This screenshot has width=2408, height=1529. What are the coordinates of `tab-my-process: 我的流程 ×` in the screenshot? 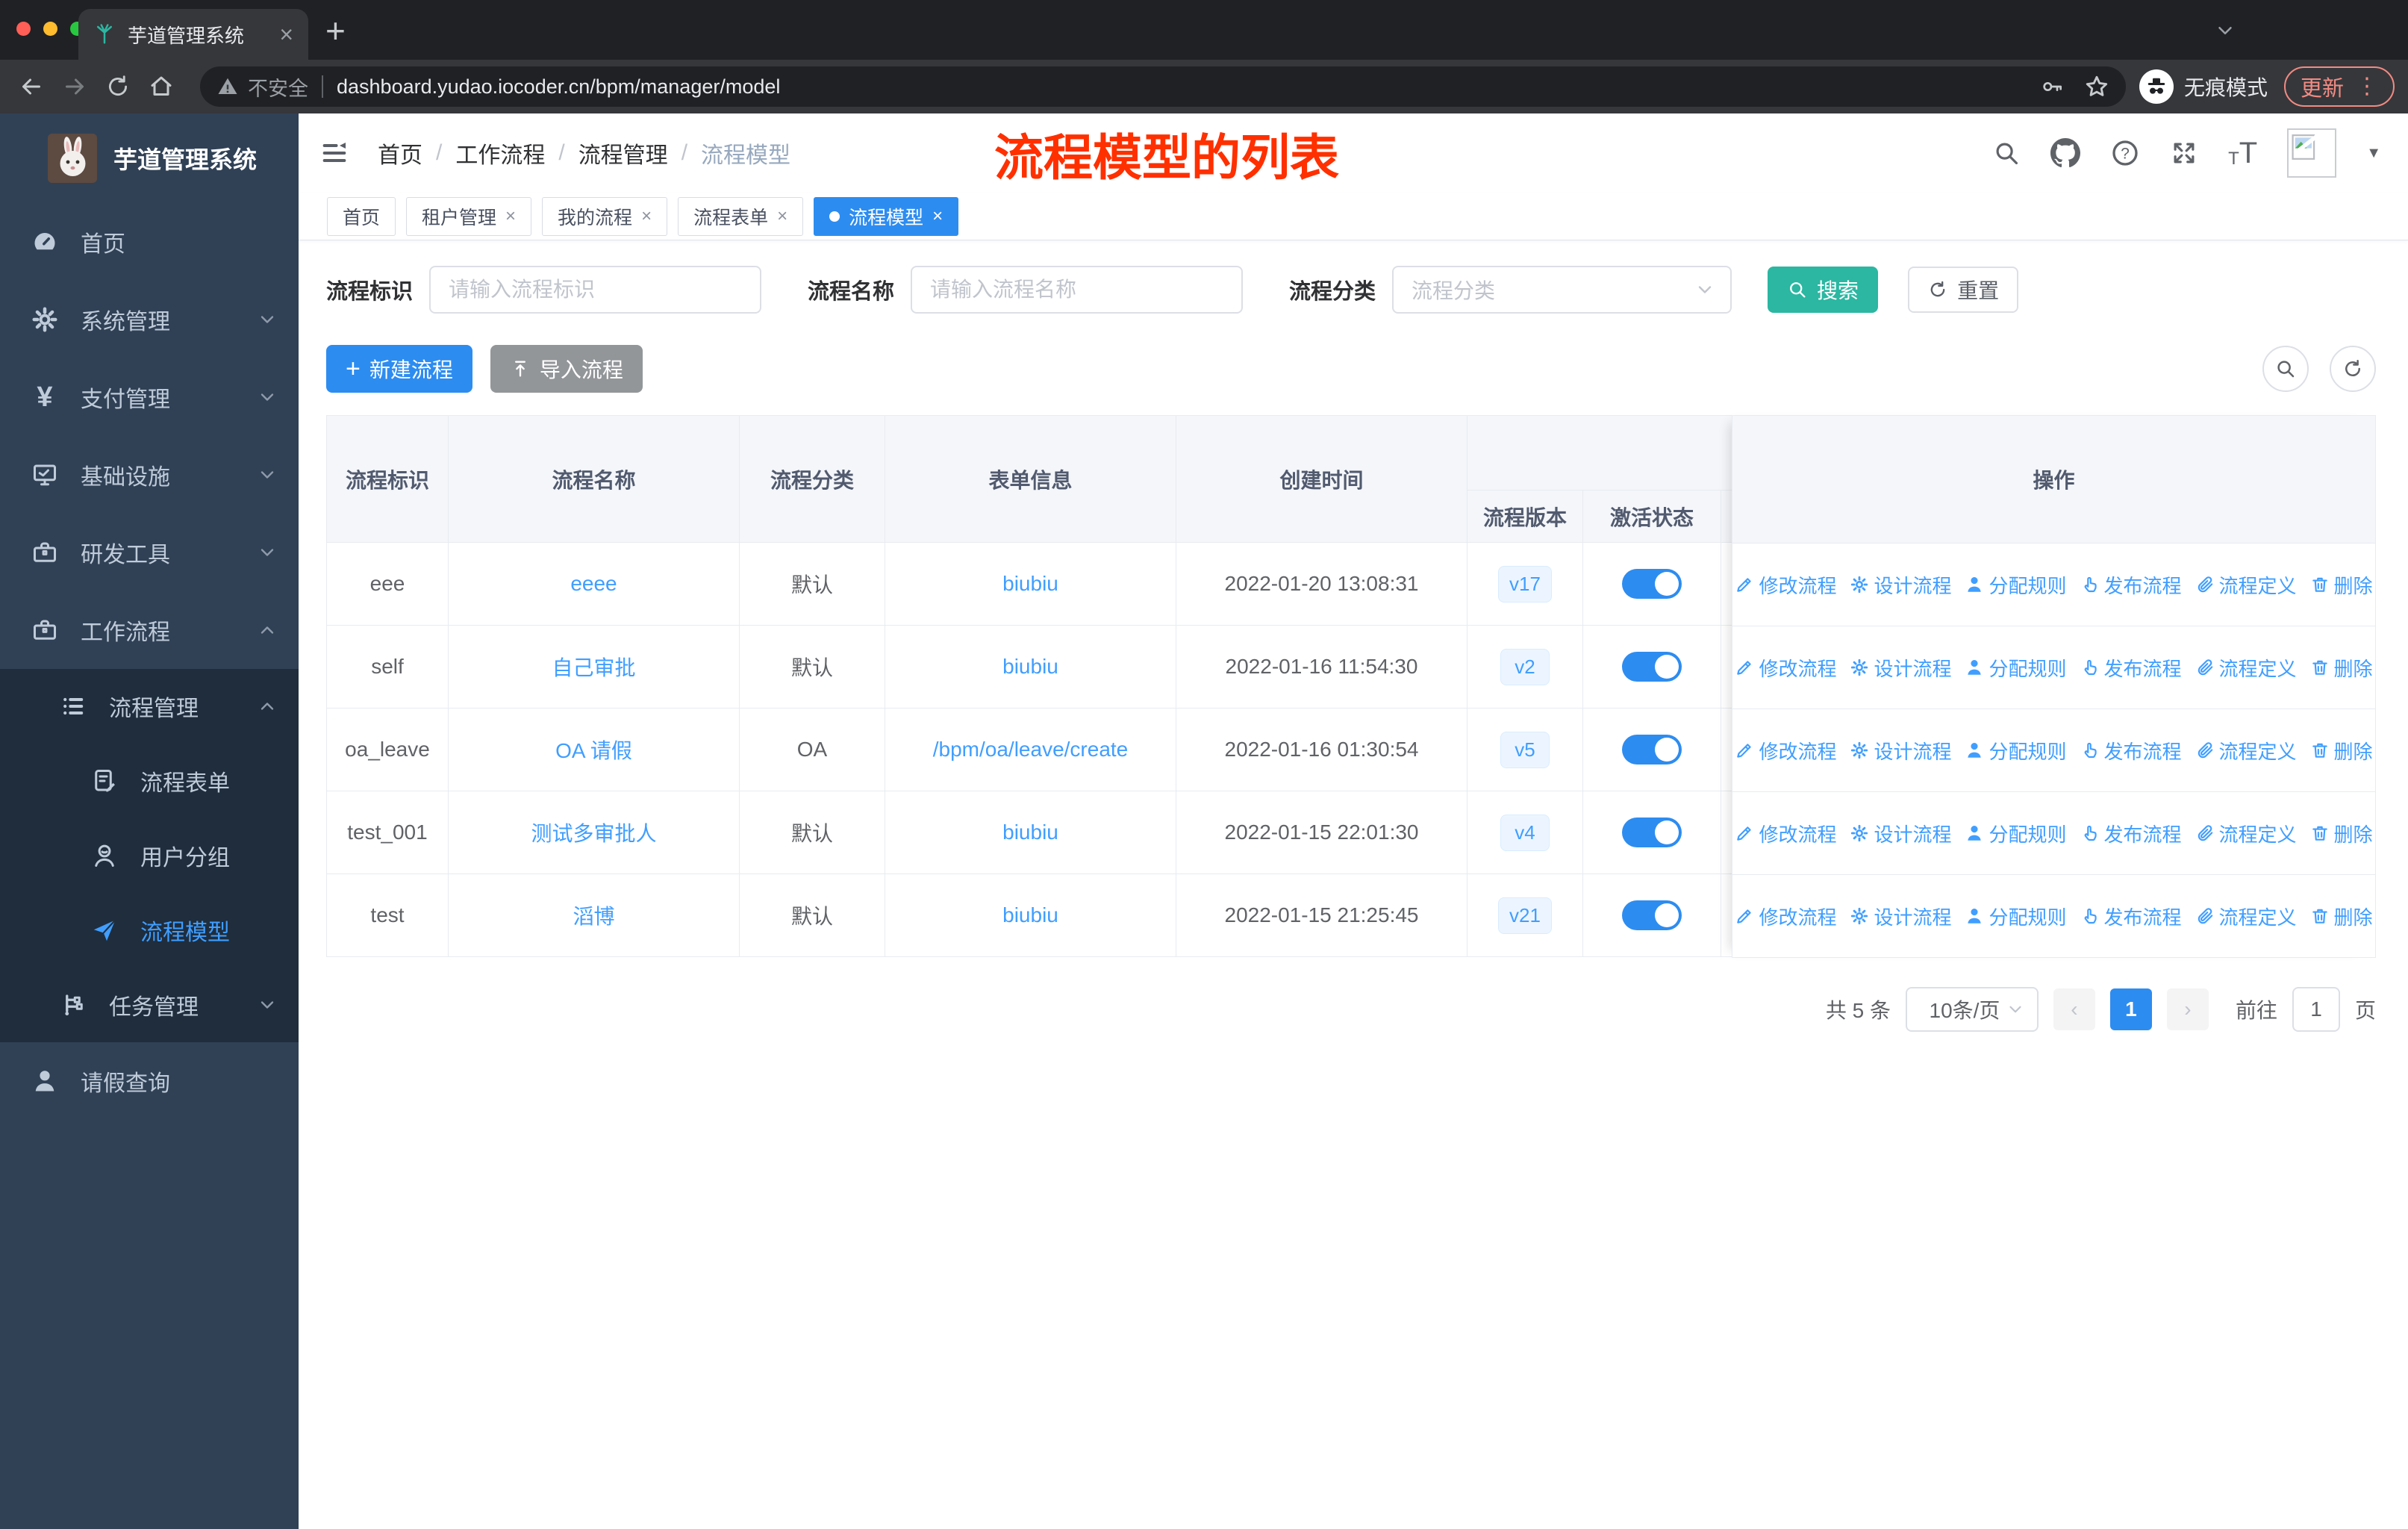 It's located at (605, 216).